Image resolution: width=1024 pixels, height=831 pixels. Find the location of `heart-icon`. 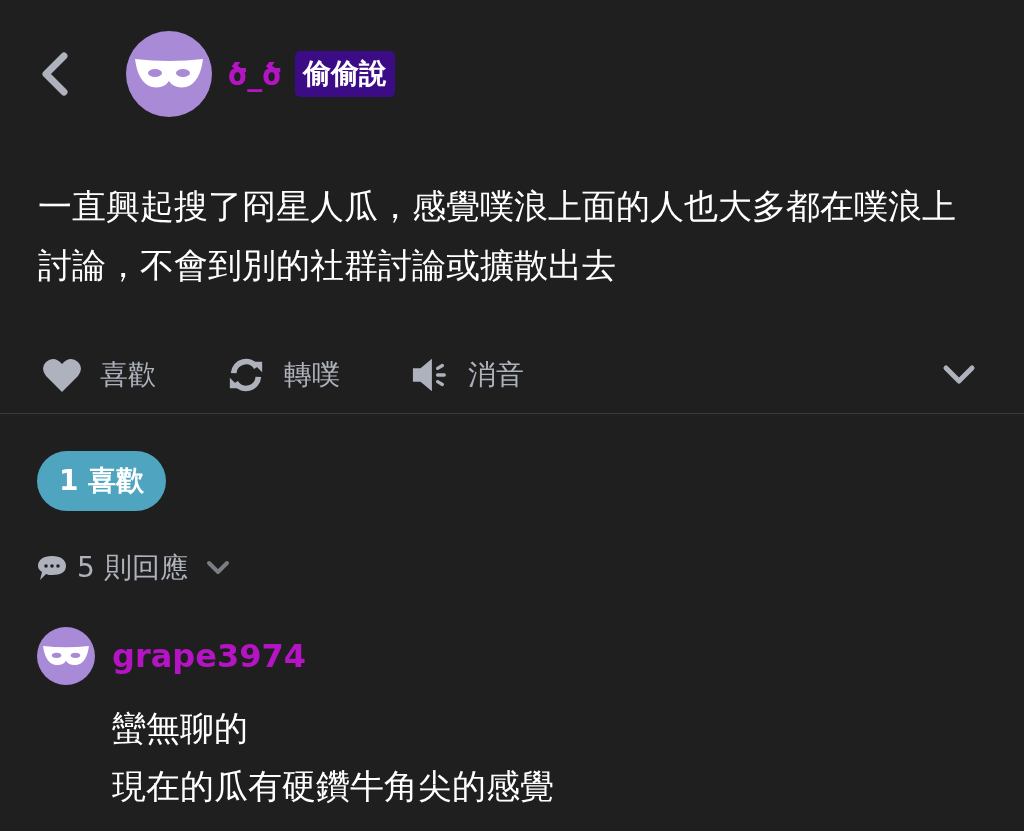

heart-icon is located at coordinates (62, 375).